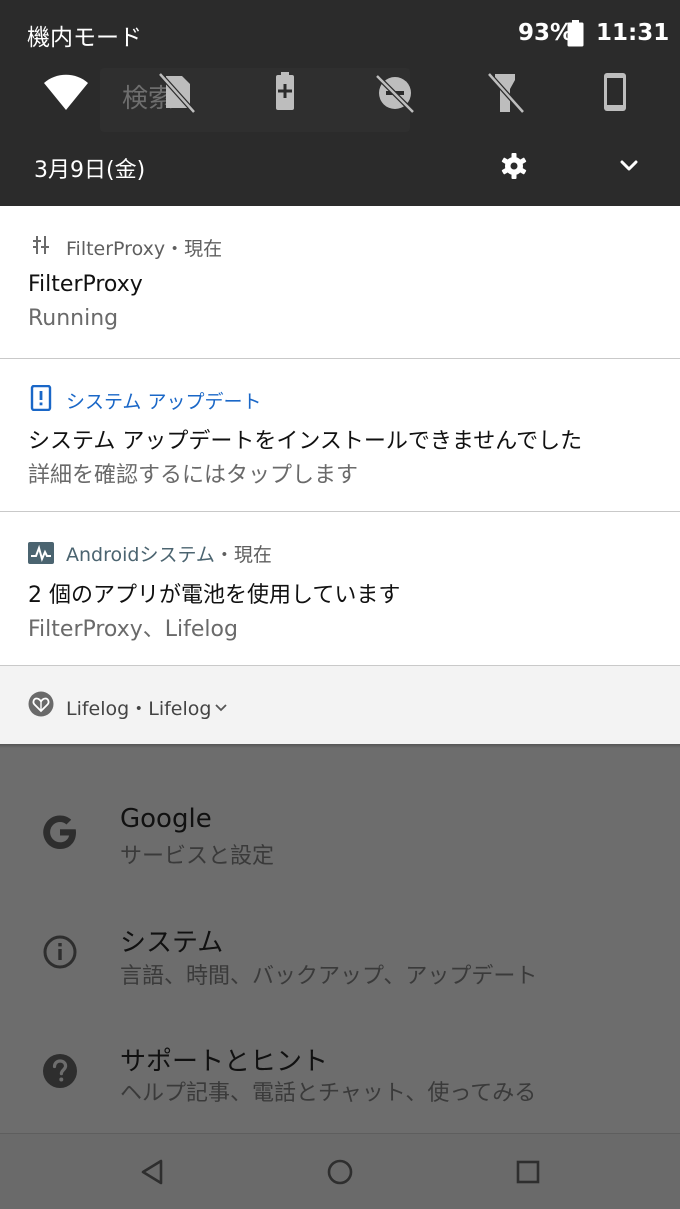 This screenshot has height=1209, width=680. I want to click on navigation-bar, so click(340, 1171).